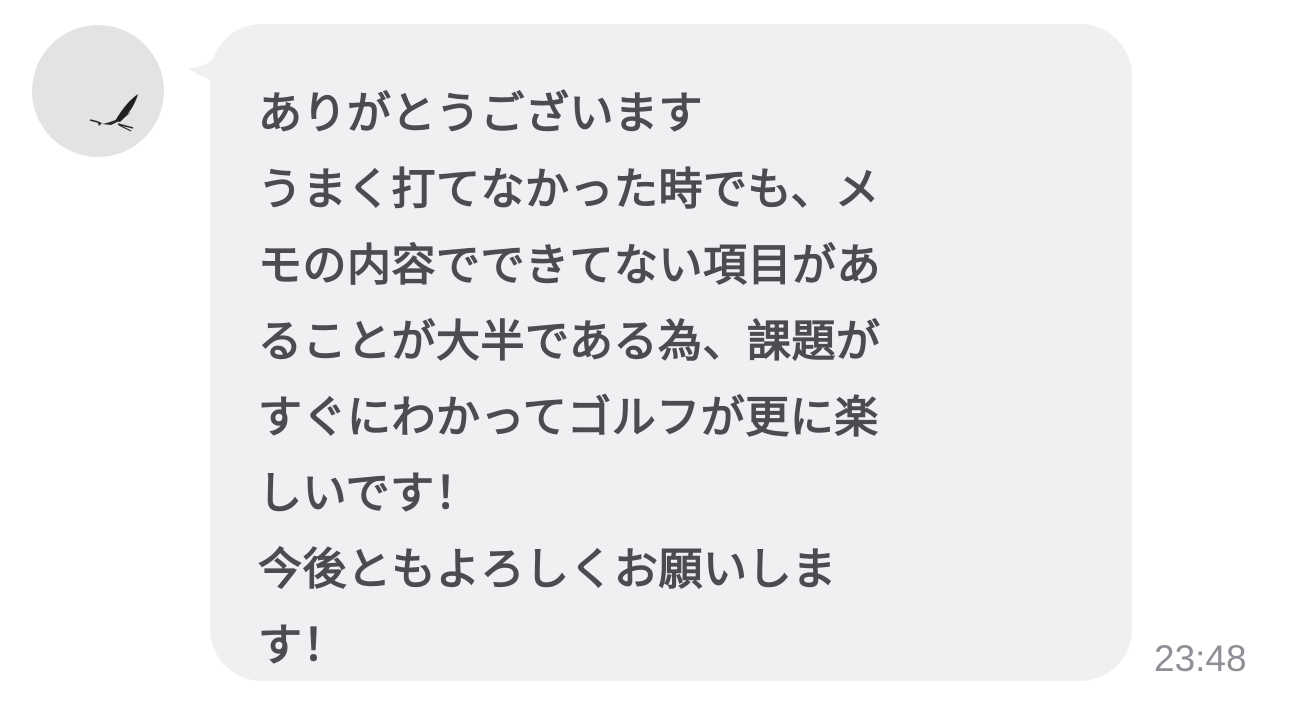 This screenshot has width=1290, height=724. What do you see at coordinates (568, 417) in the screenshot?
I see `message-line: すぐにわかってゴルフが更に楽` at bounding box center [568, 417].